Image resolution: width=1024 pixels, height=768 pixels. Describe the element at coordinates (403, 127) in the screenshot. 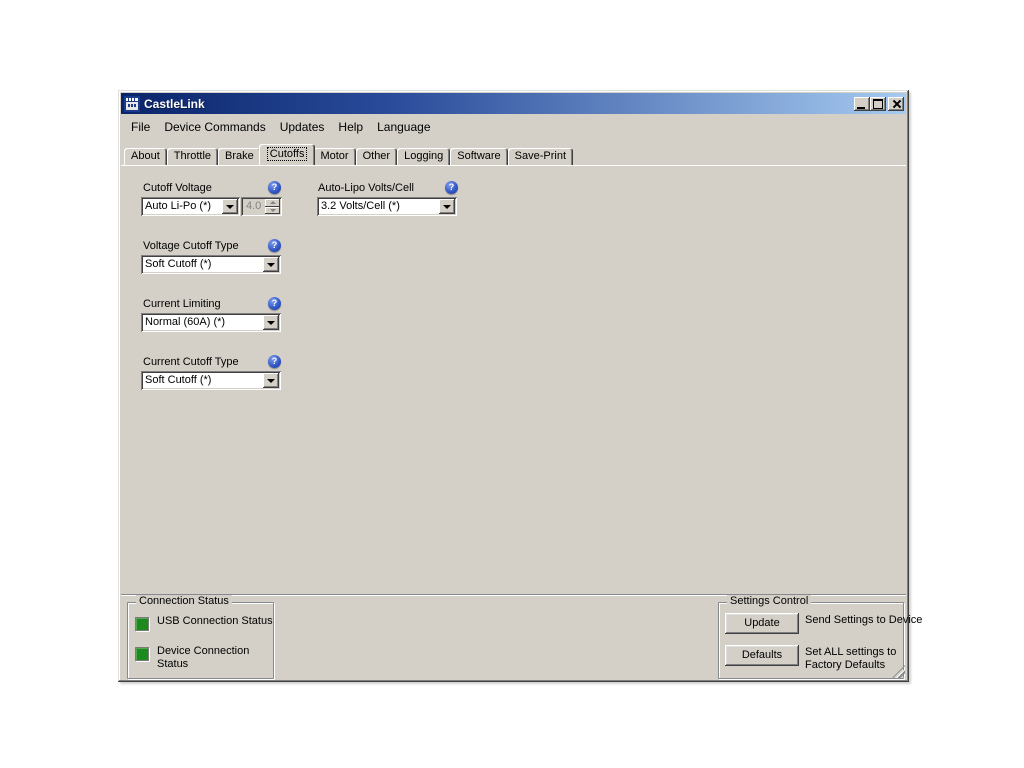

I see `menu-language: Language` at that location.